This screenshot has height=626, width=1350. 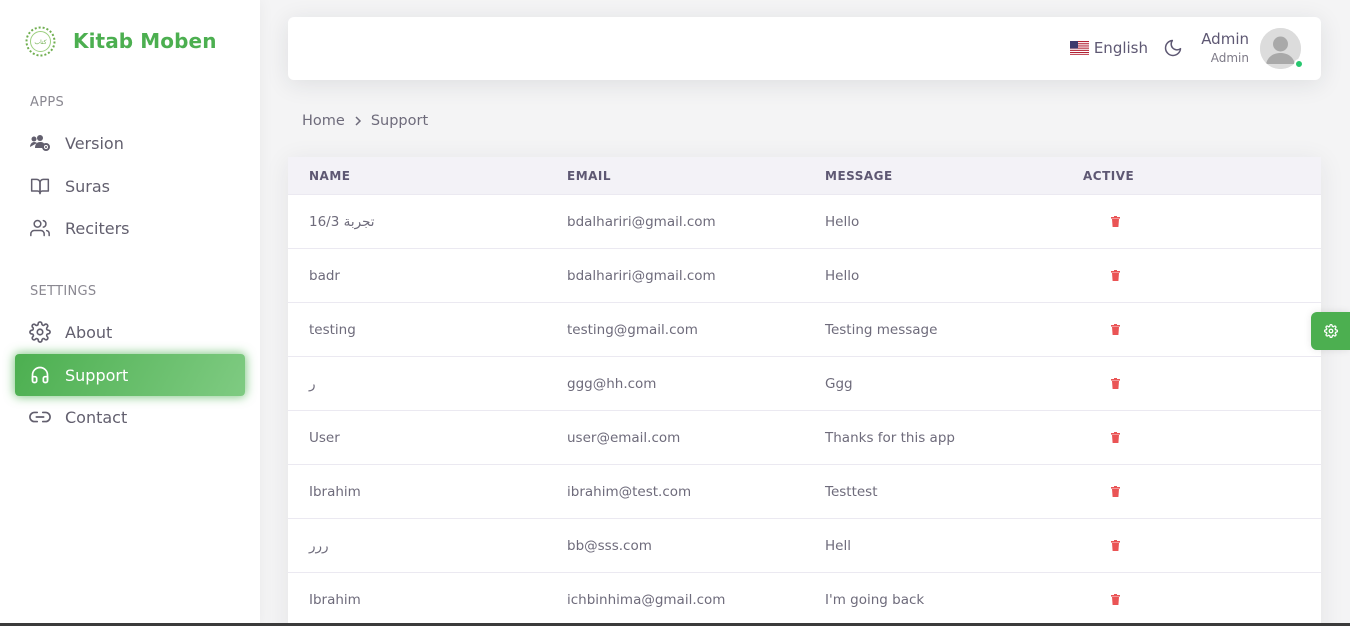 I want to click on breadcrumb: Home Support, so click(x=365, y=121).